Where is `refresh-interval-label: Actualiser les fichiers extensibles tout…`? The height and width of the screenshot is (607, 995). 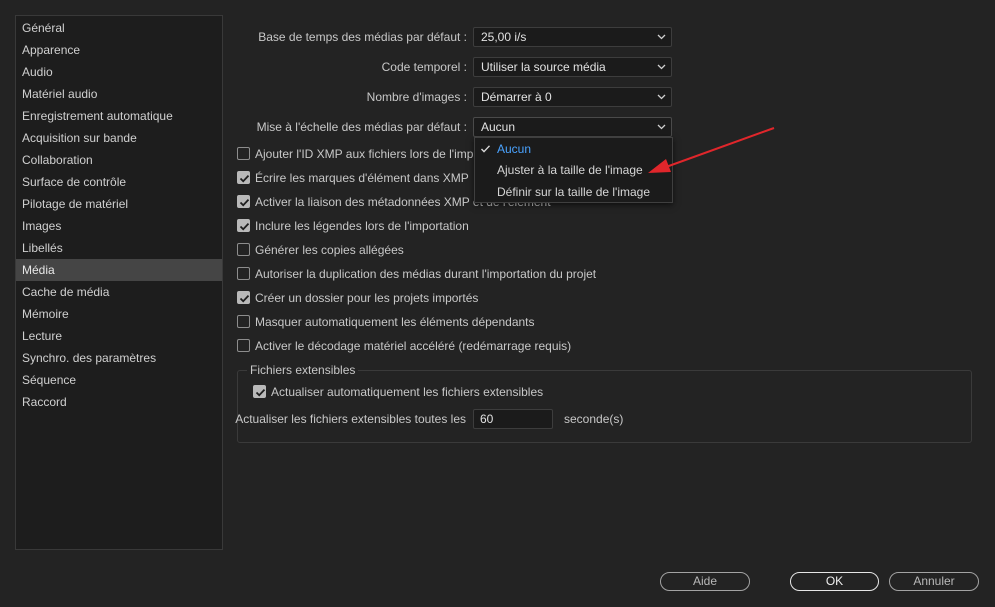
refresh-interval-label: Actualiser les fichiers extensibles tout… is located at coordinates (350, 419).